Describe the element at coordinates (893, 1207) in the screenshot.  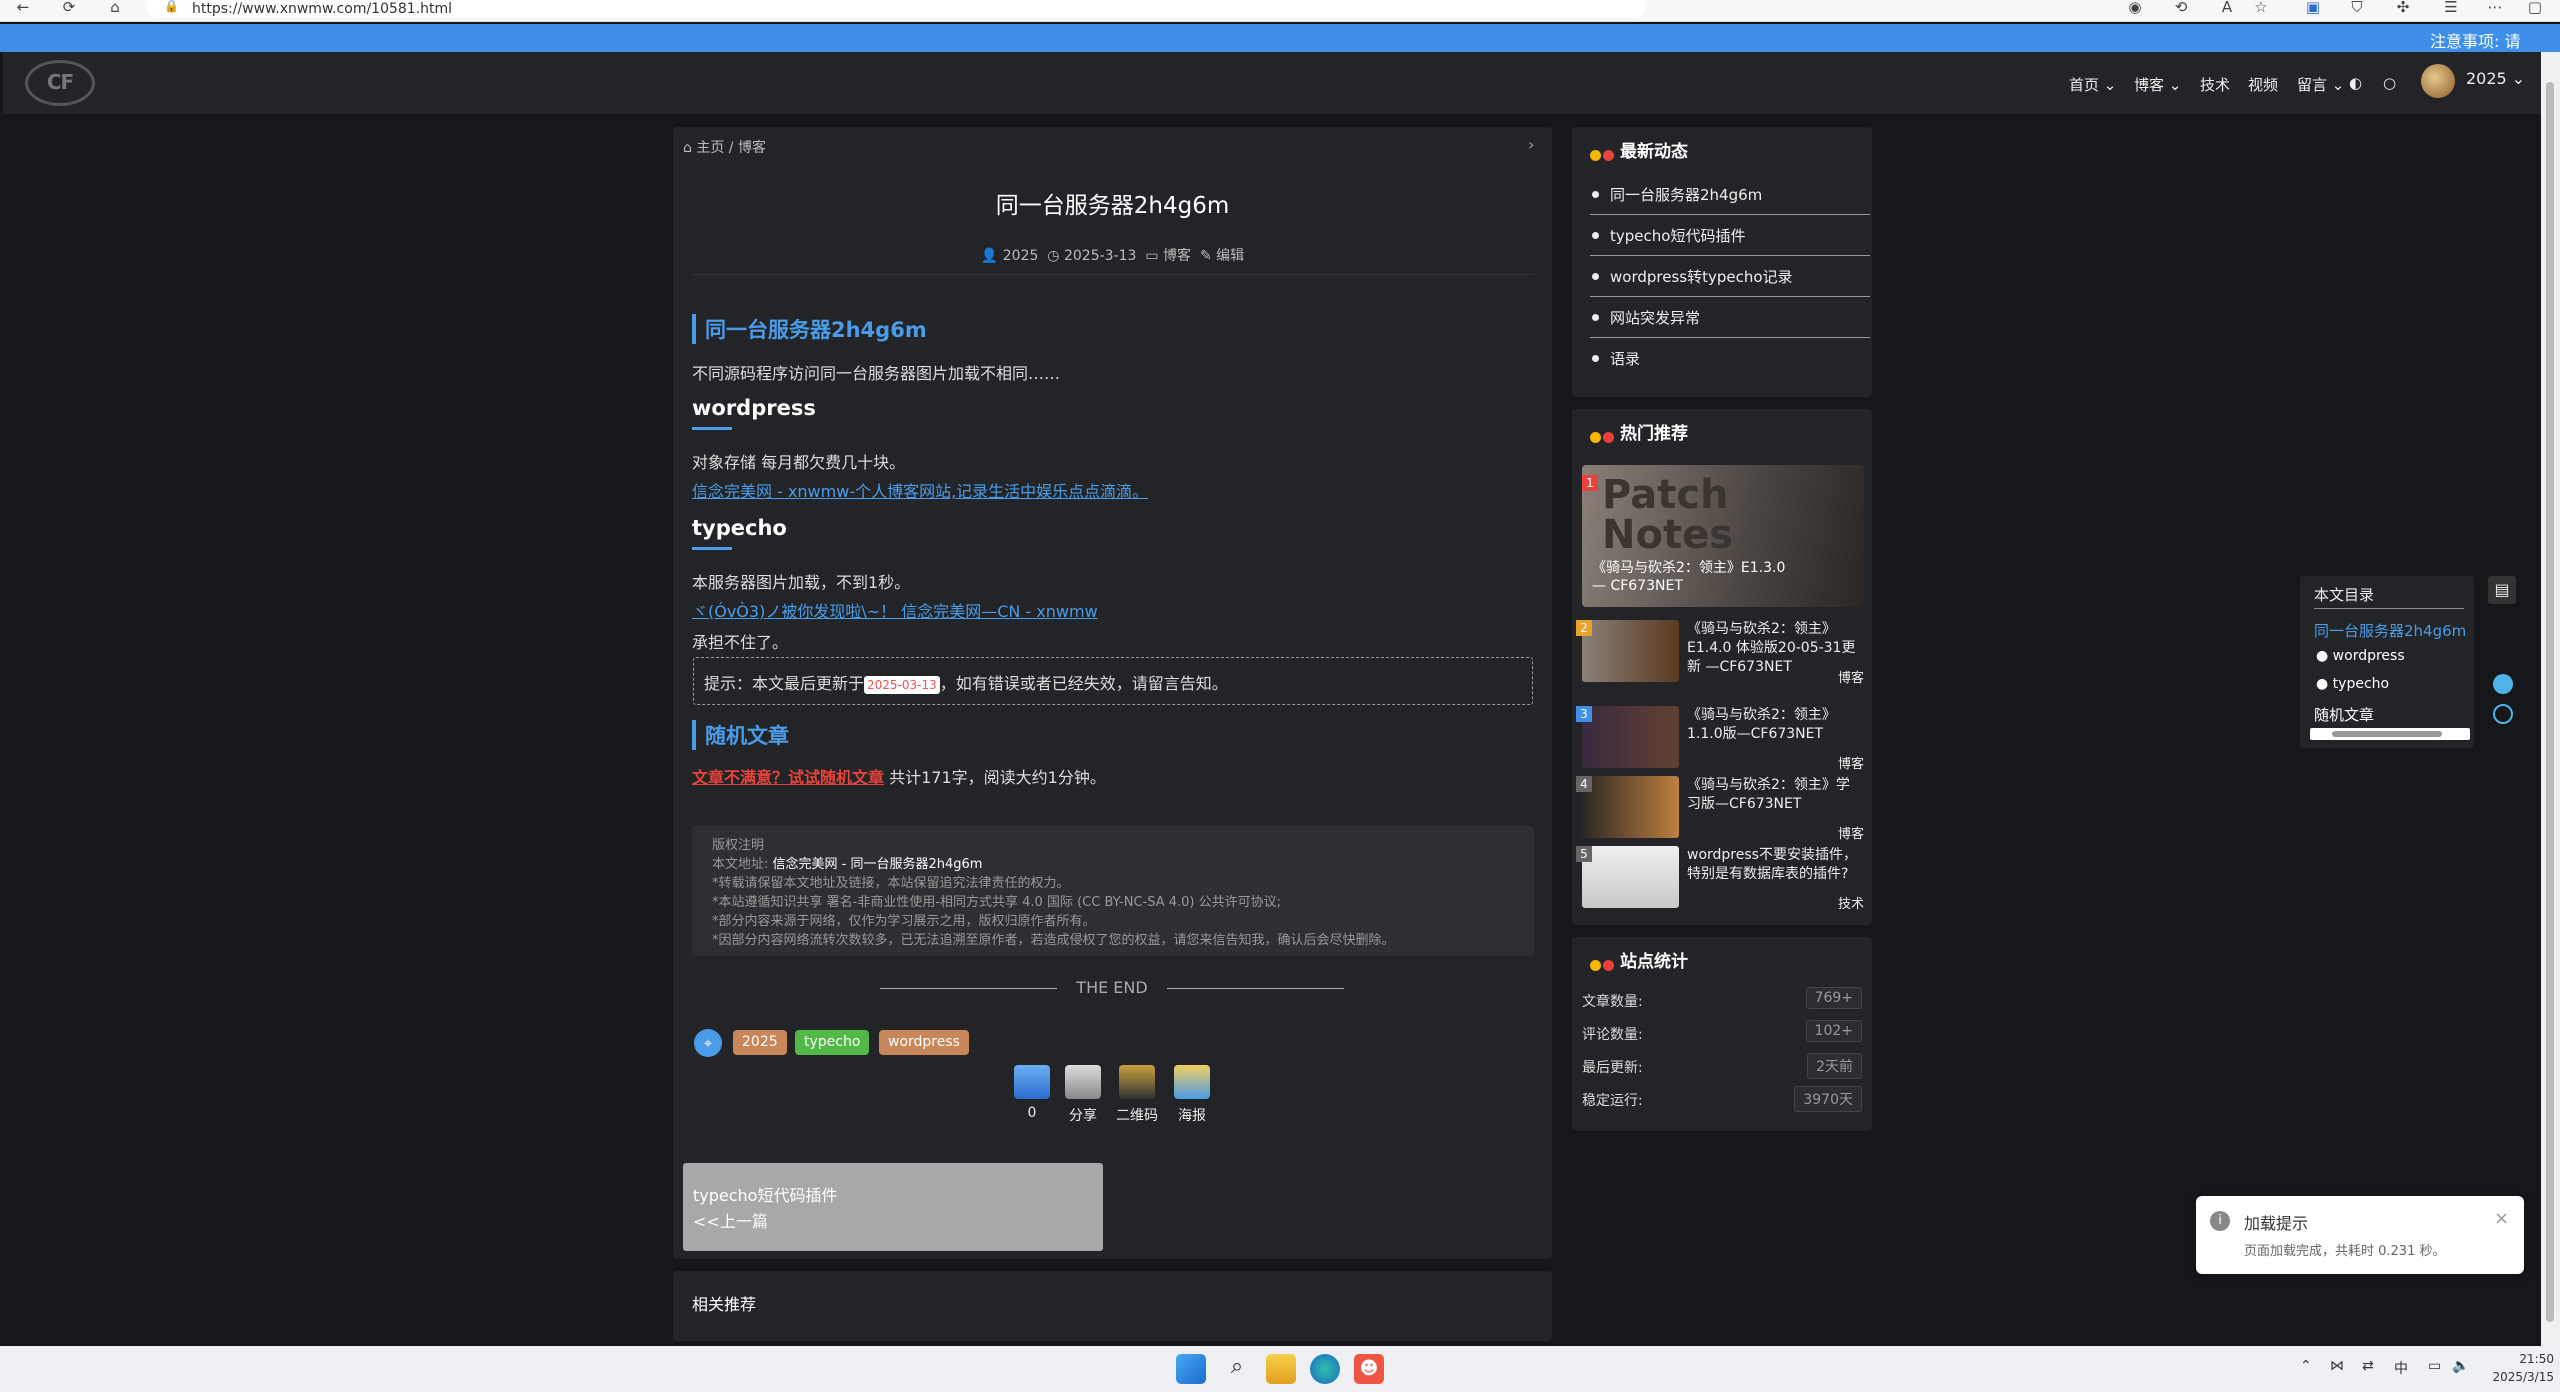
I see `prev-post-card: typecho短代码插件 <<上一篇` at that location.